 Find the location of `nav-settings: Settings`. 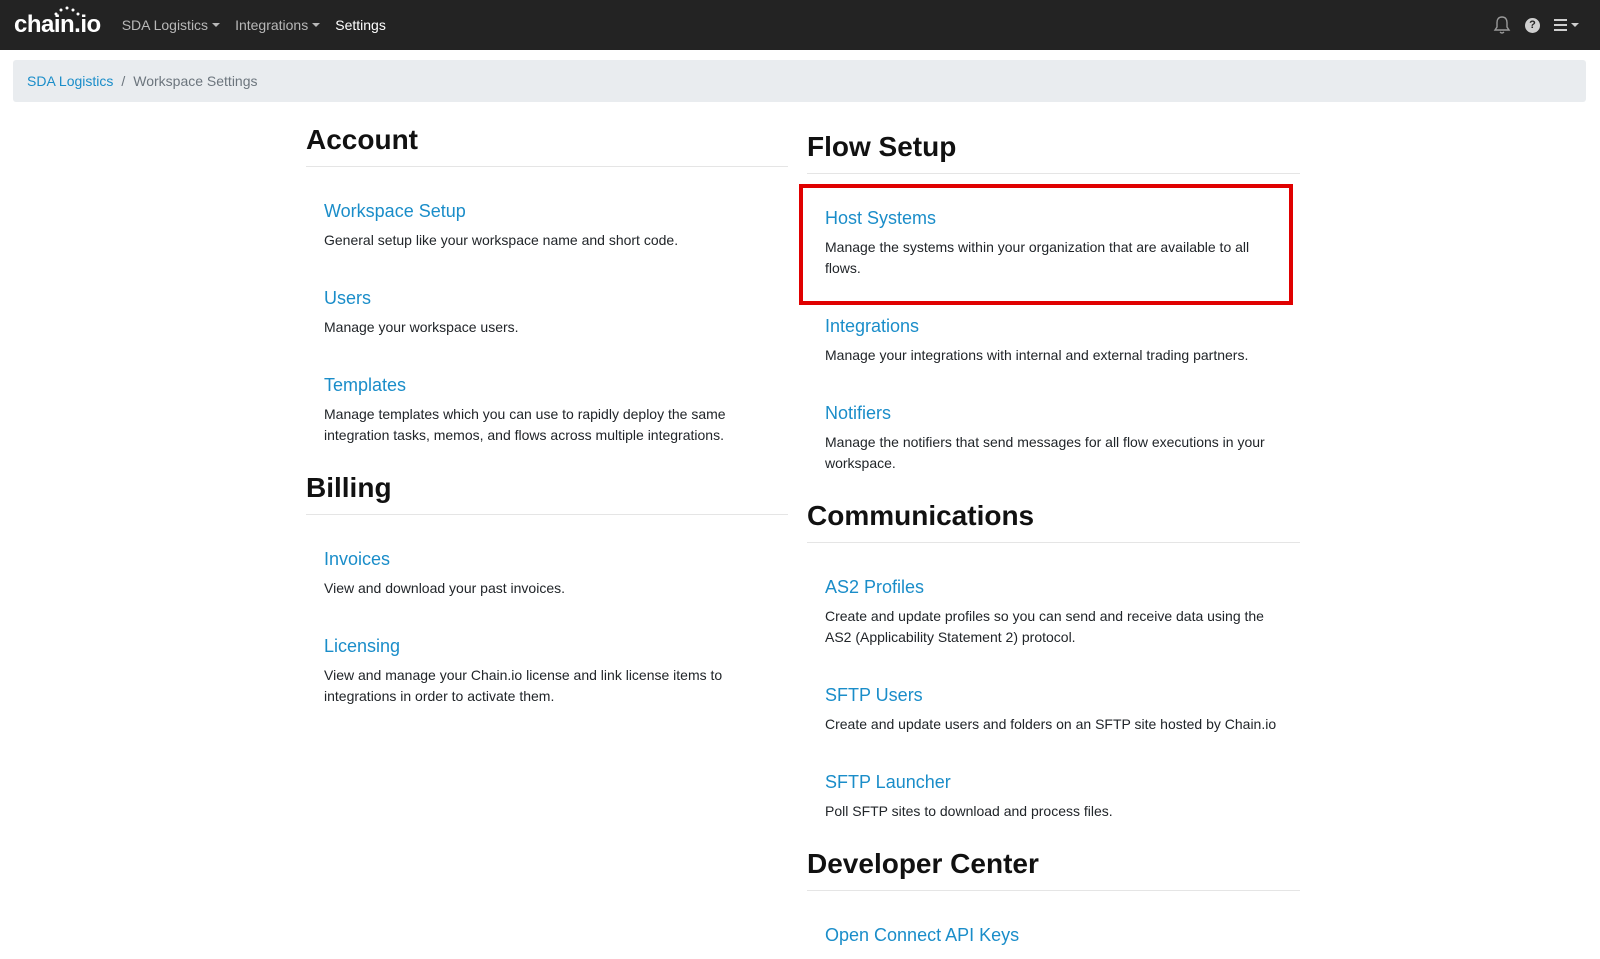

nav-settings: Settings is located at coordinates (360, 25).